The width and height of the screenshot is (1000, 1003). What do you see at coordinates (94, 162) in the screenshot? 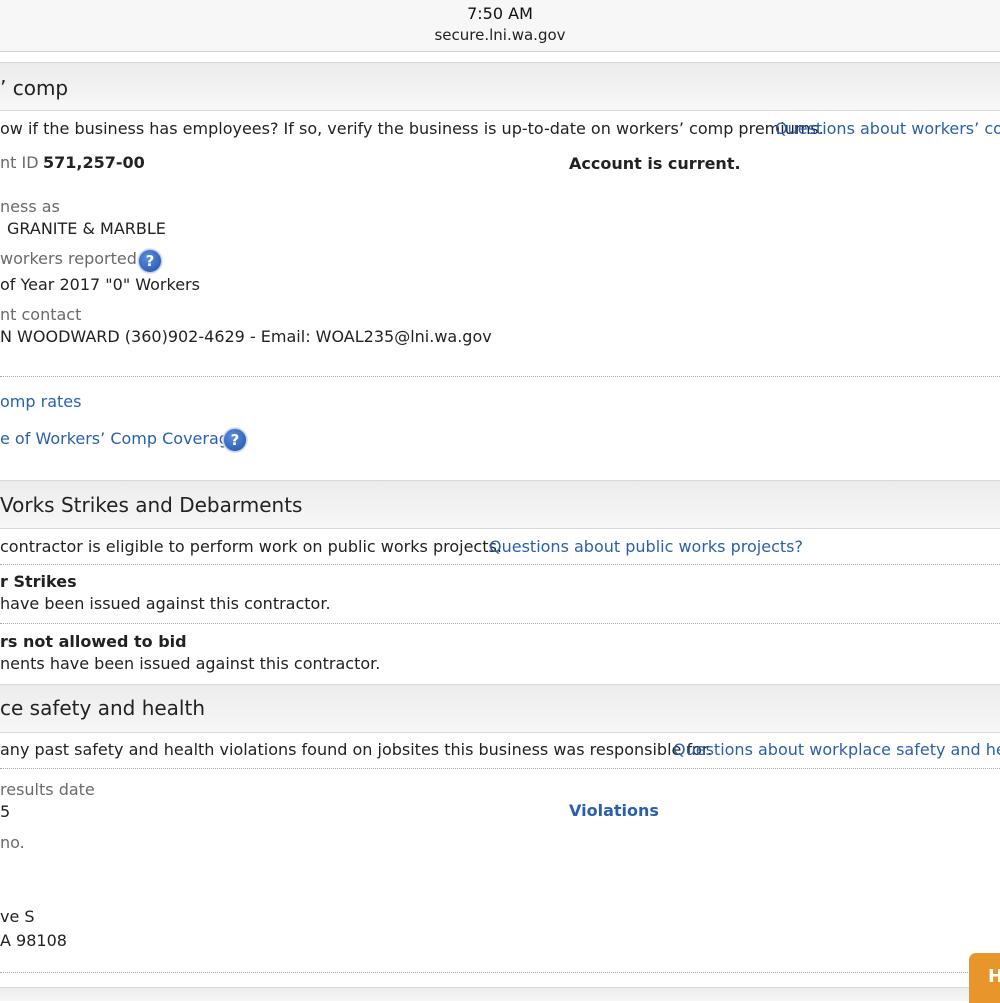
I see `account-id-value: 571,257-00` at bounding box center [94, 162].